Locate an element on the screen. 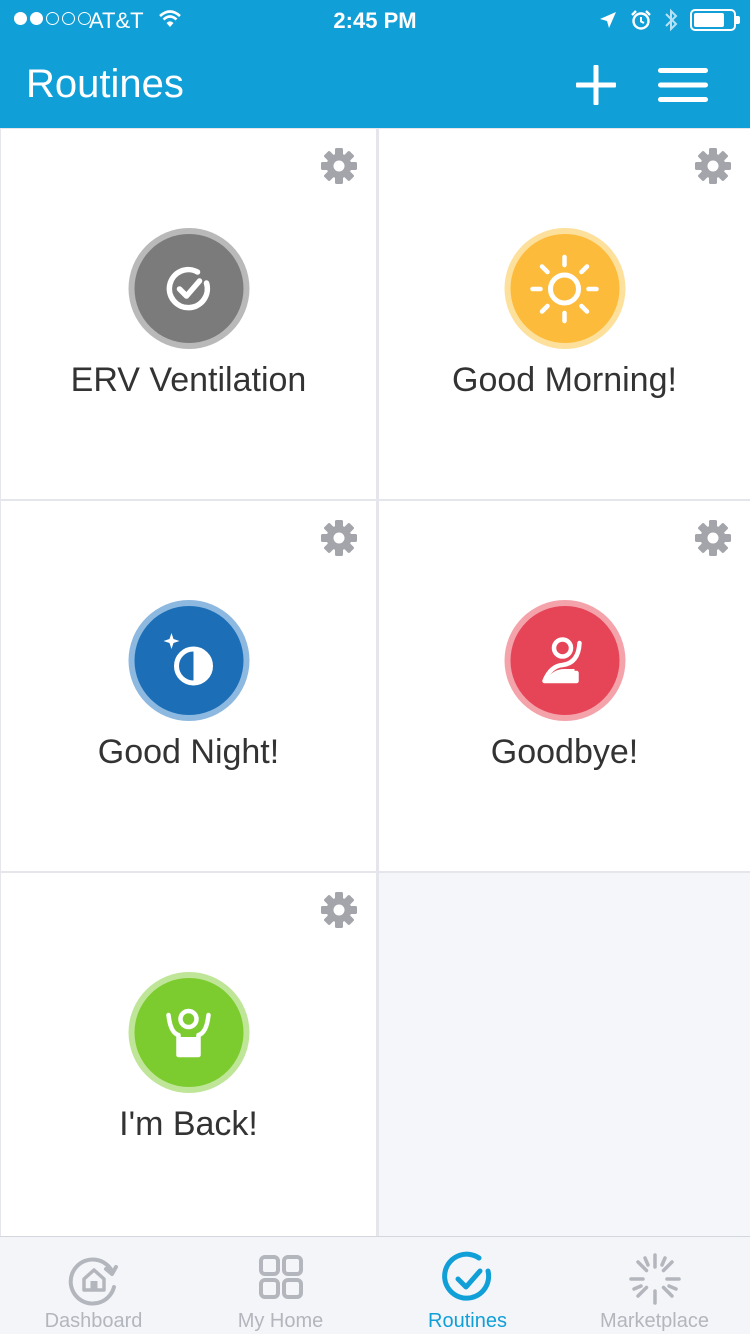 The height and width of the screenshot is (1334, 750). check-circle-icon is located at coordinates (188, 288).